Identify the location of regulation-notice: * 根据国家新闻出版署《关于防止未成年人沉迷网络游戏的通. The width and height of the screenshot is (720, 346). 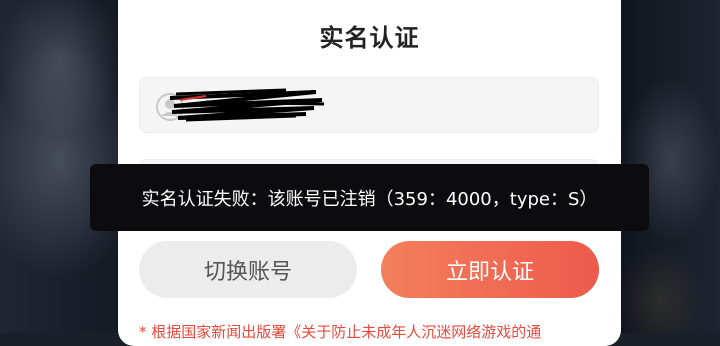
(340, 332).